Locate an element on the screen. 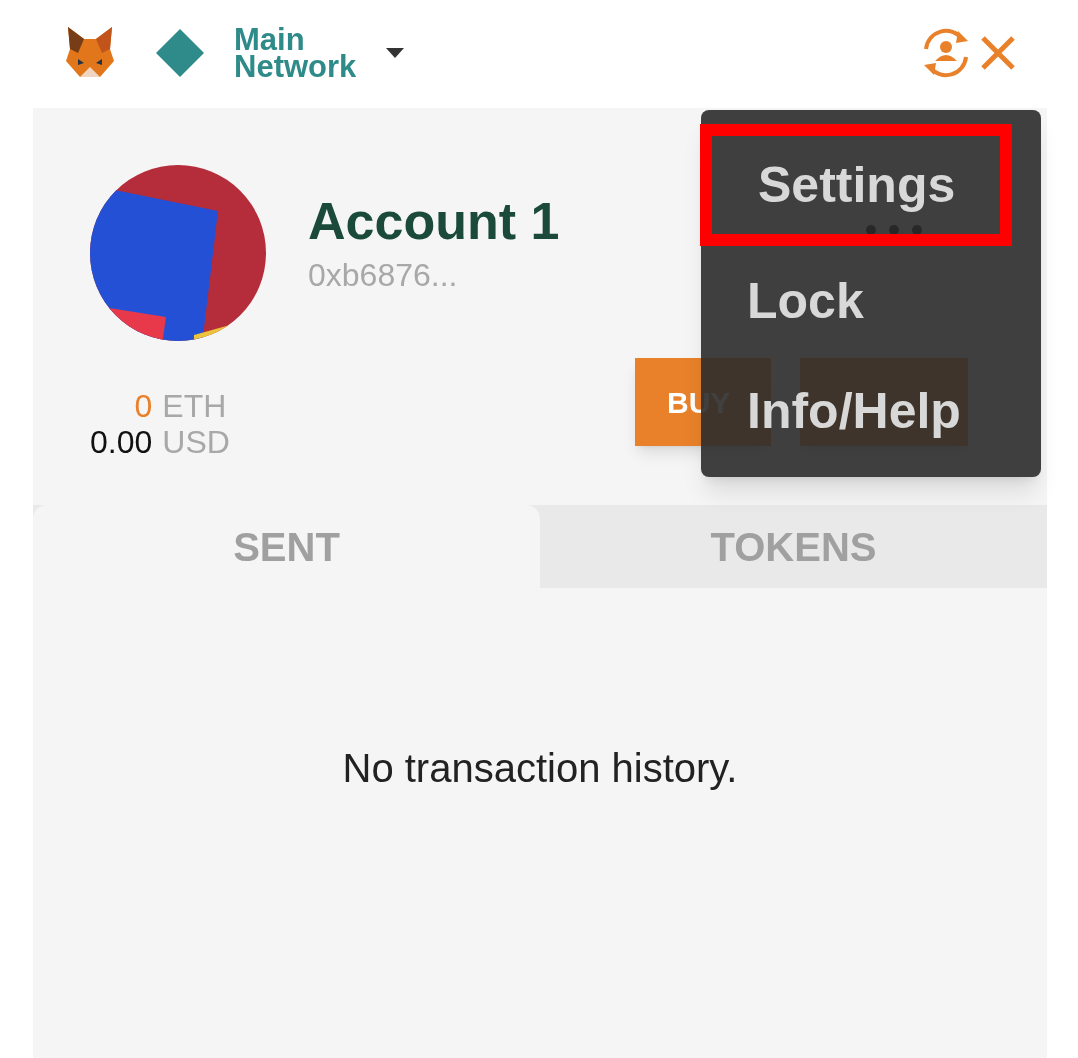  menu-item: Info/Help is located at coordinates (851, 411).